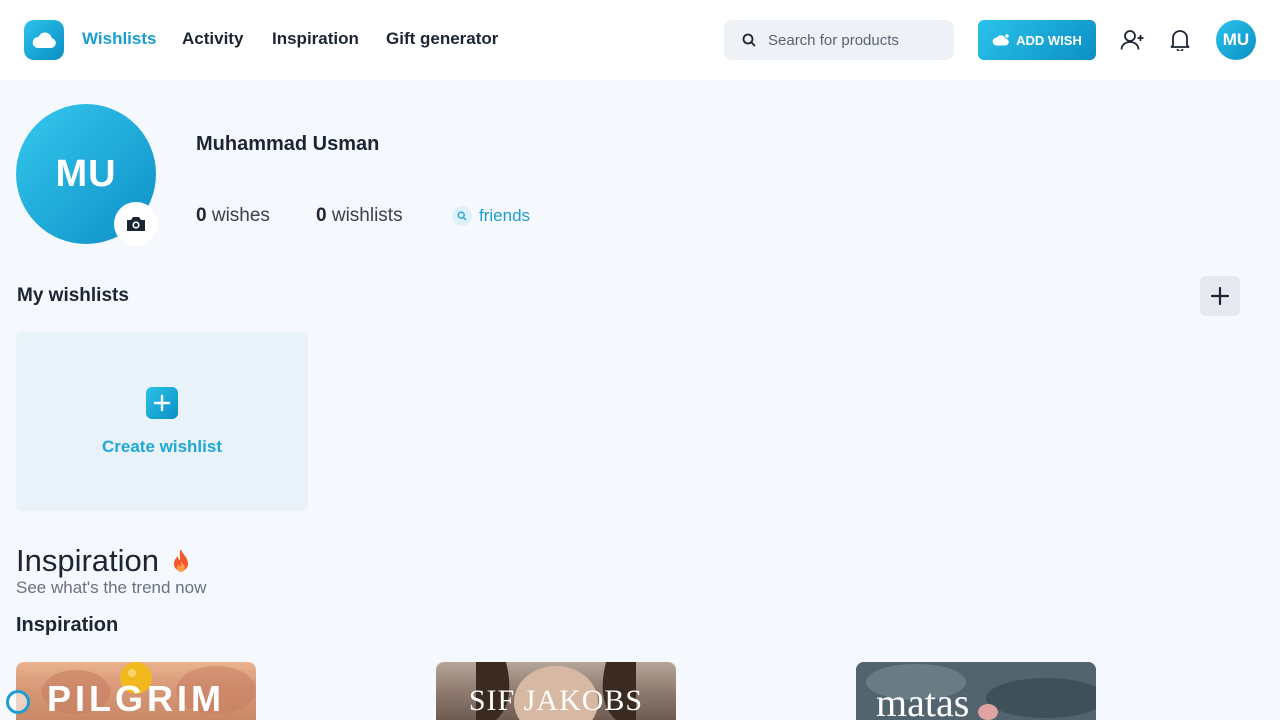 This screenshot has width=1280, height=720. Describe the element at coordinates (1236, 40) in the screenshot. I see `user-avatar: MU` at that location.